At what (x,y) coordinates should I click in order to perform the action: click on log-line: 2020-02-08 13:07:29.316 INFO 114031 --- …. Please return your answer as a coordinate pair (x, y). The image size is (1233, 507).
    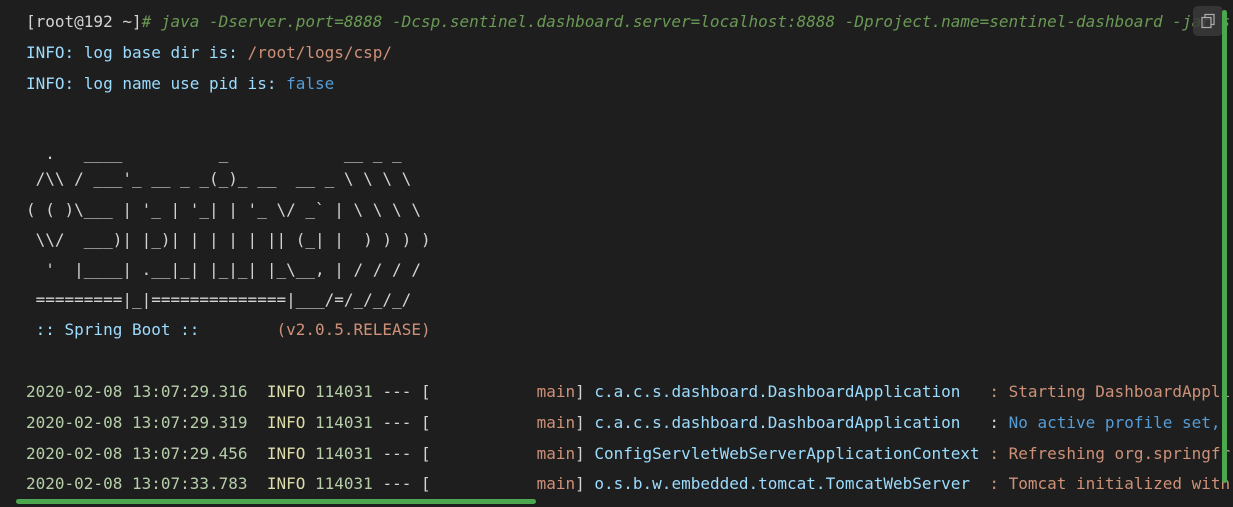
    Looking at the image, I should click on (628, 391).